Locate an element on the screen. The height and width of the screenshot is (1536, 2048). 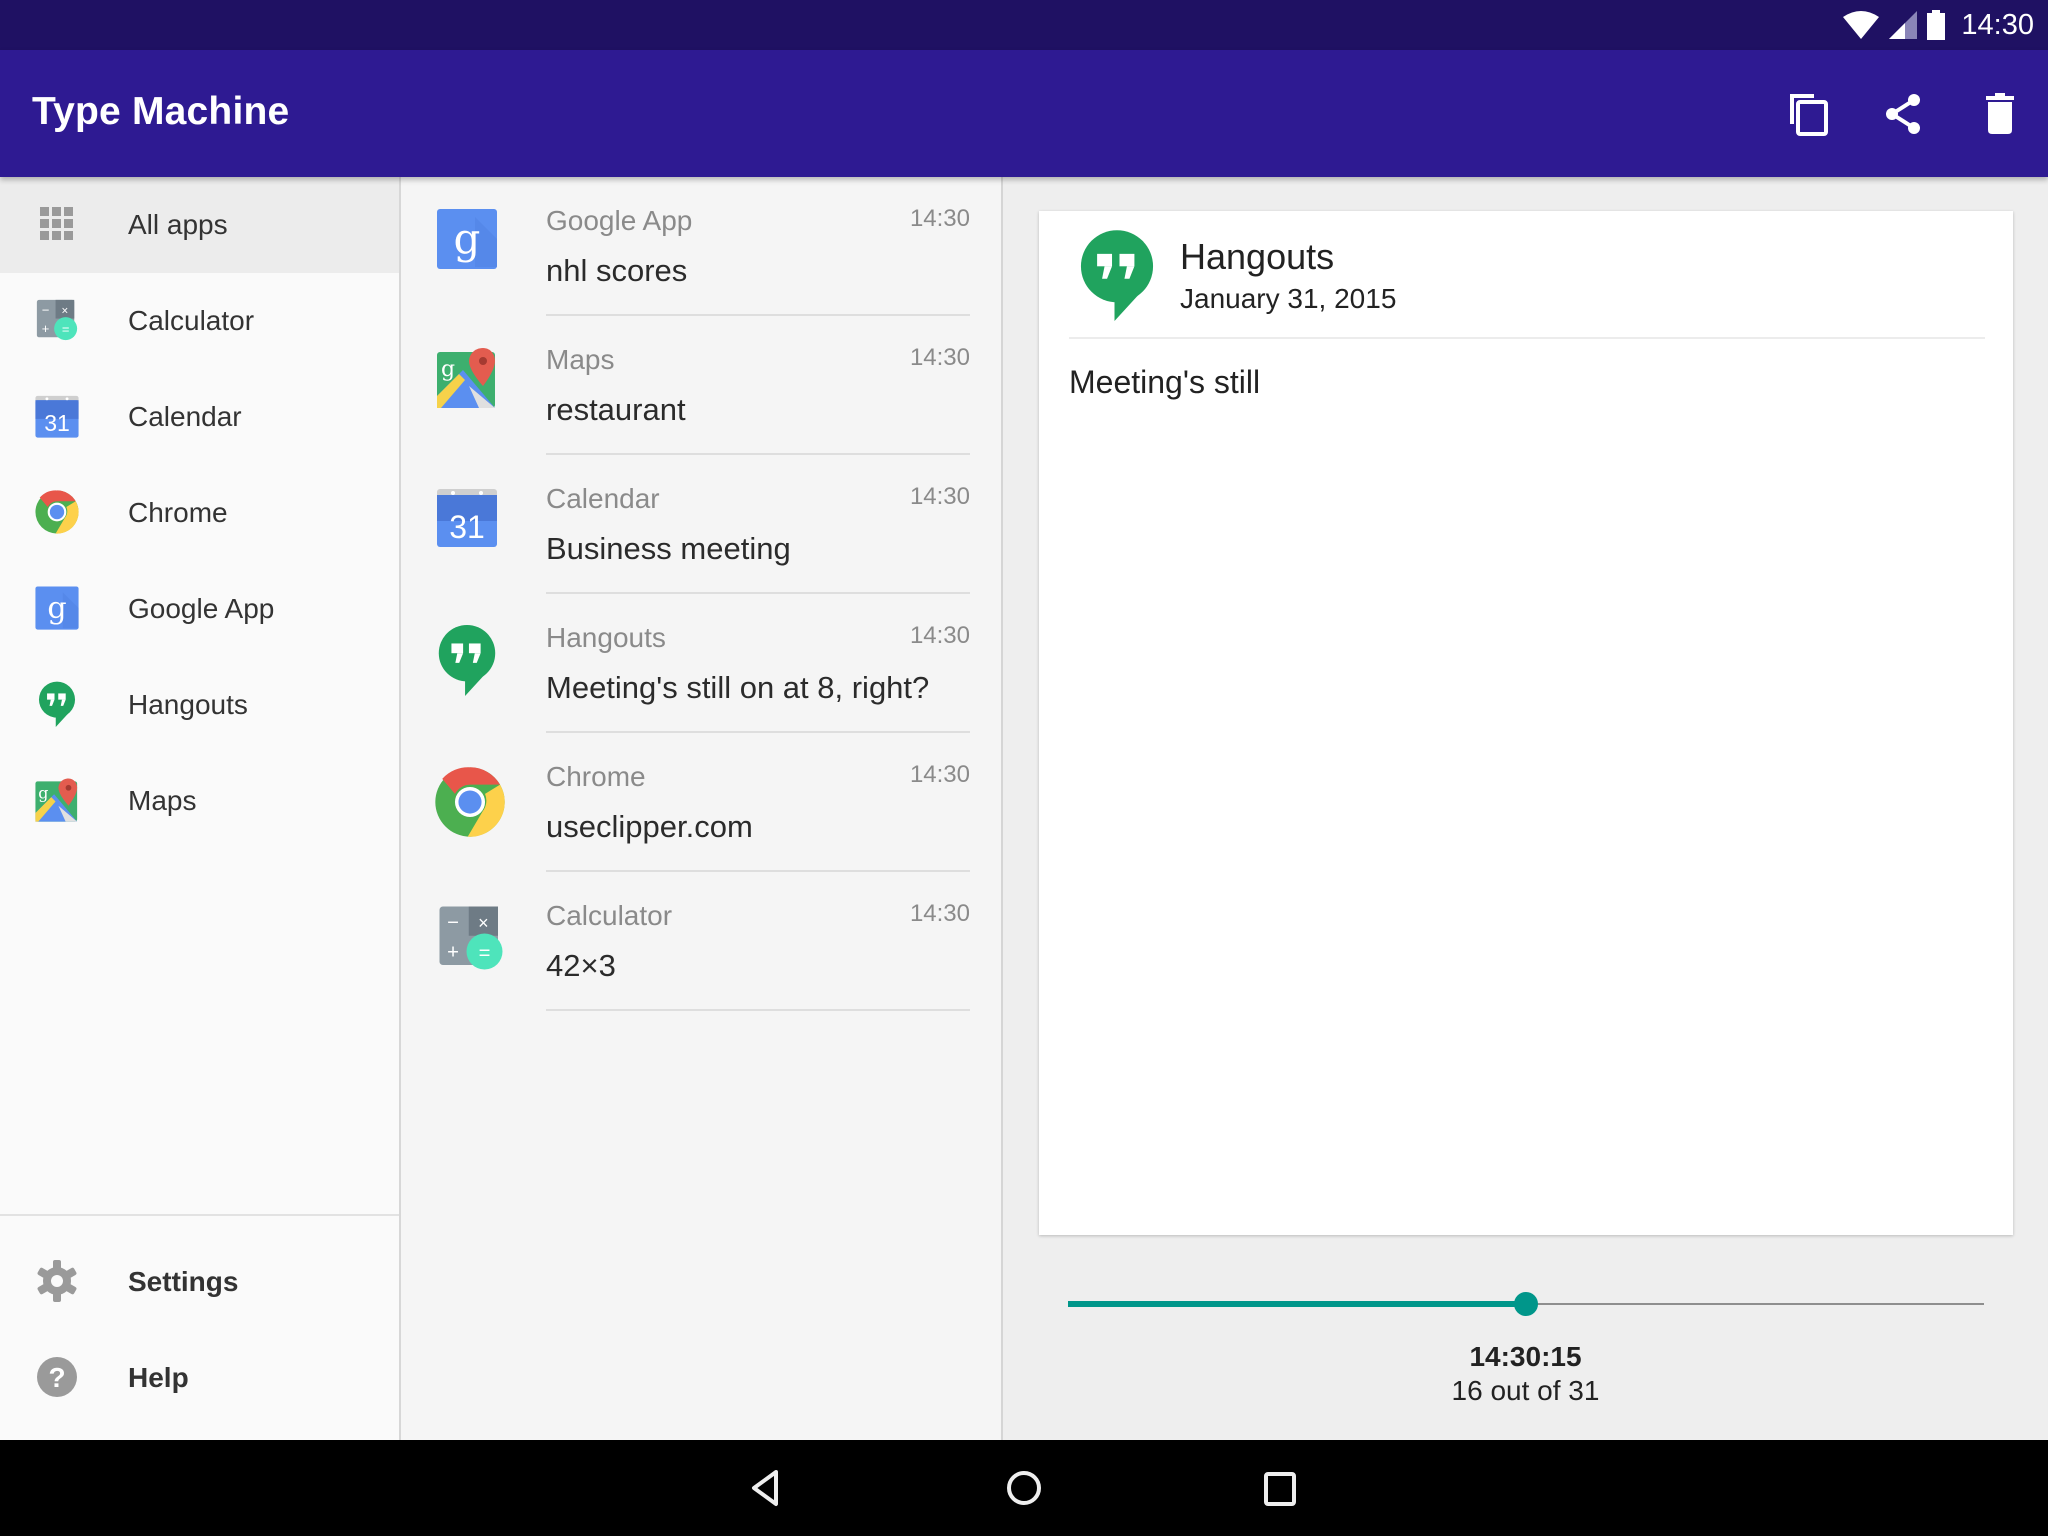
clip-source: Hangouts is located at coordinates (606, 637).